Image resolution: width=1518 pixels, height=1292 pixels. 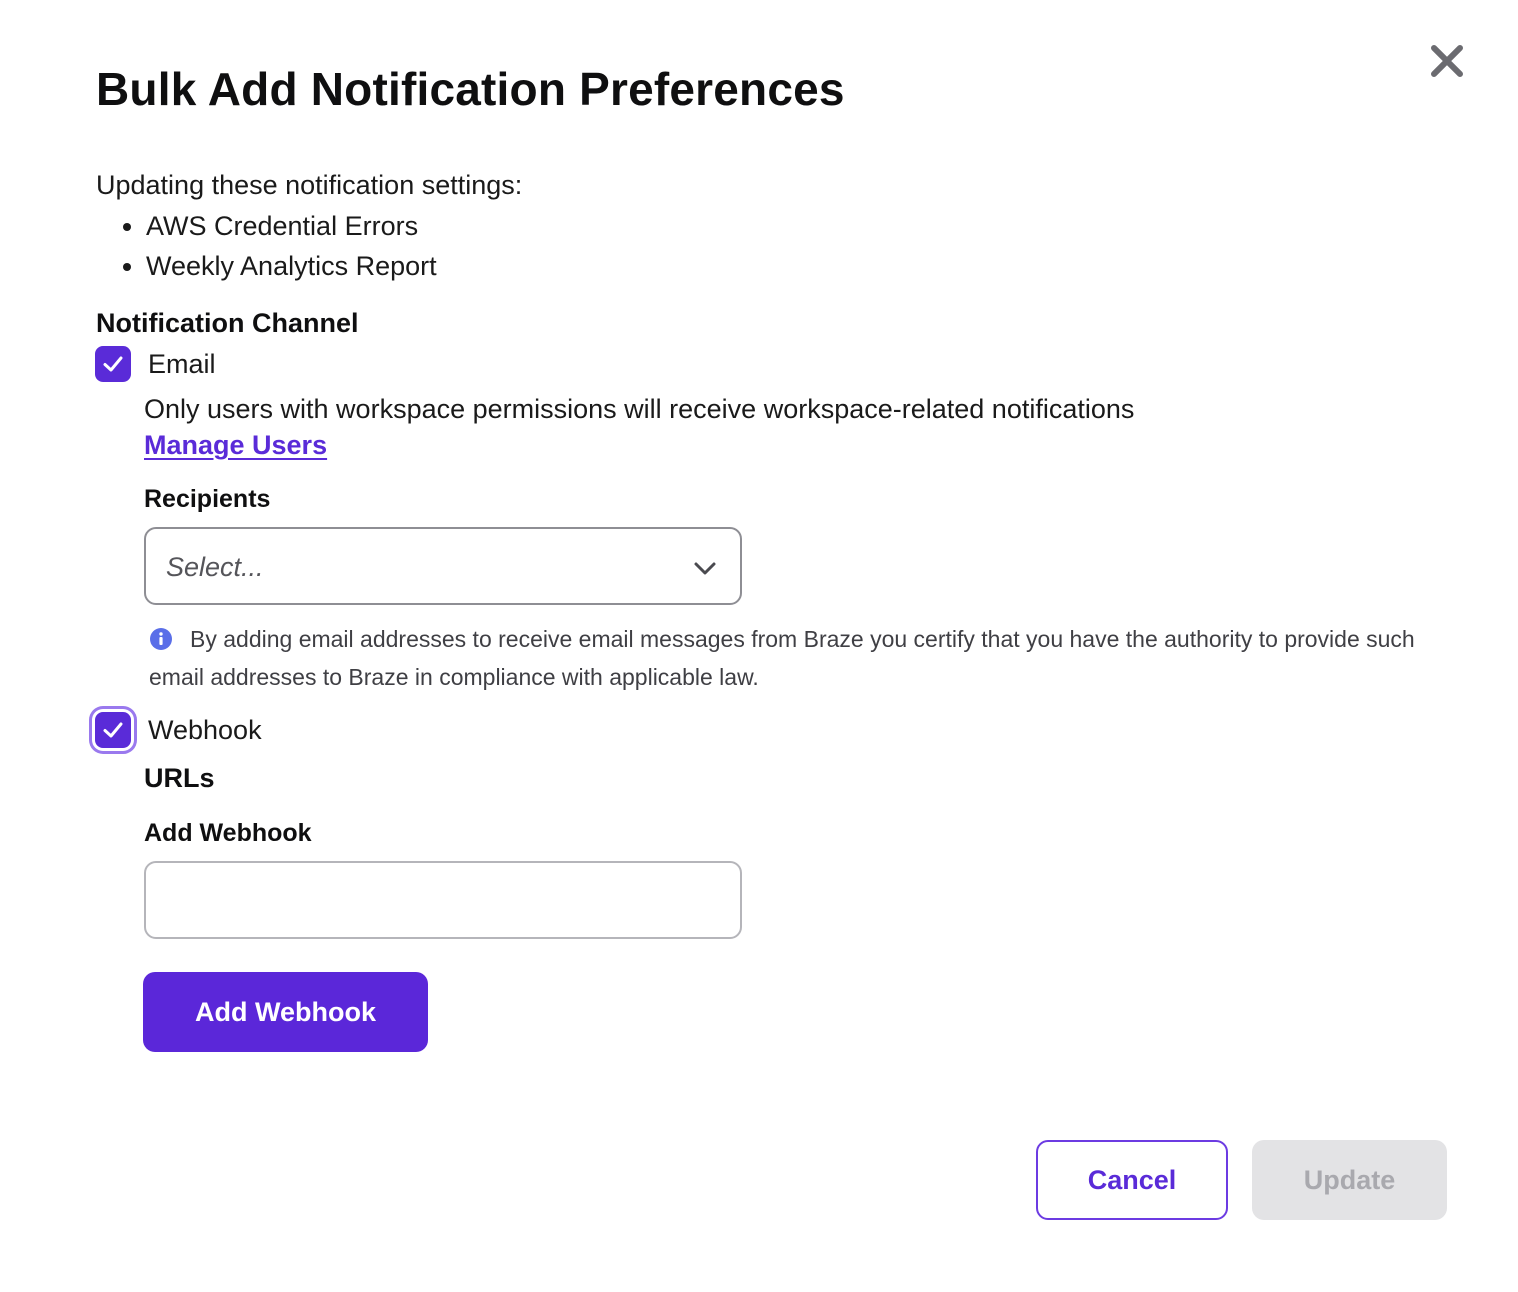 What do you see at coordinates (1349, 1180) in the screenshot?
I see `update-button: Update` at bounding box center [1349, 1180].